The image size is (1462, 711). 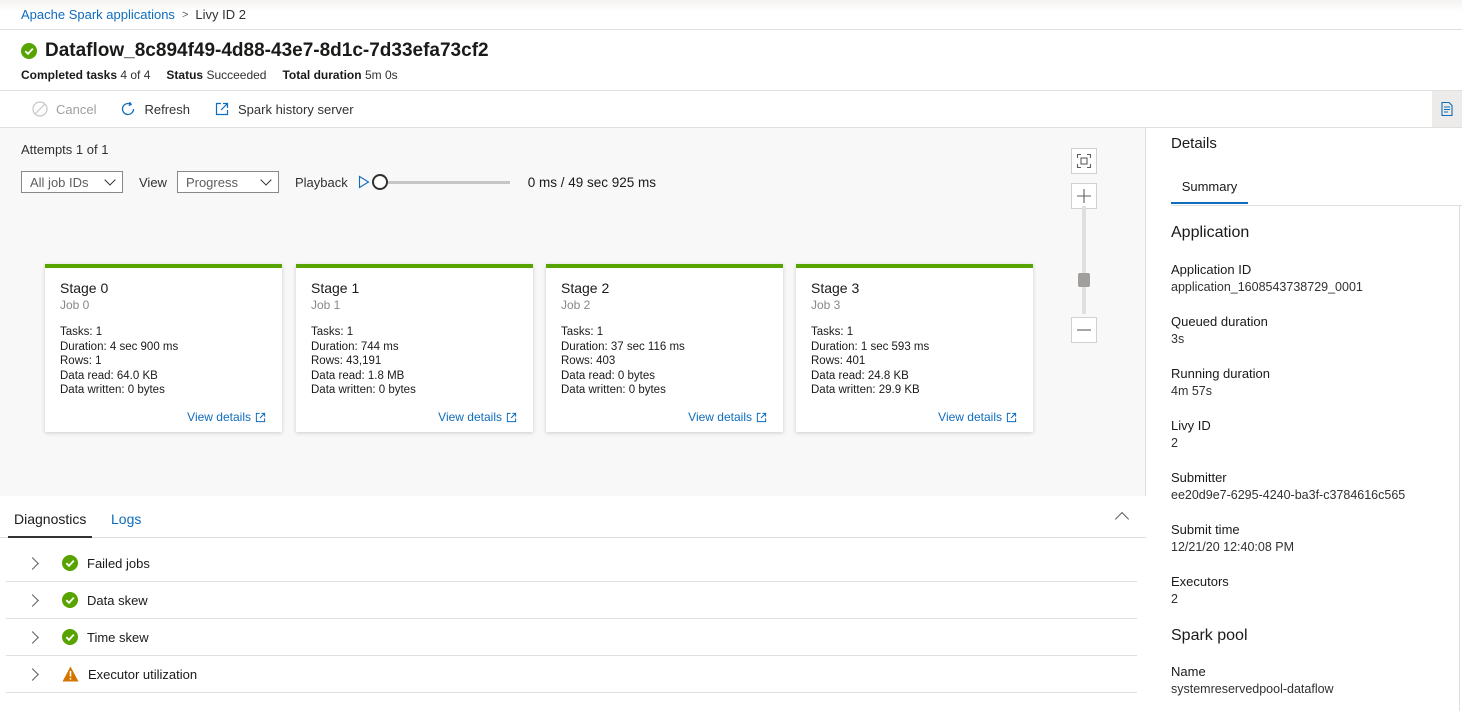 I want to click on stage-name: Stage 2, so click(x=585, y=288).